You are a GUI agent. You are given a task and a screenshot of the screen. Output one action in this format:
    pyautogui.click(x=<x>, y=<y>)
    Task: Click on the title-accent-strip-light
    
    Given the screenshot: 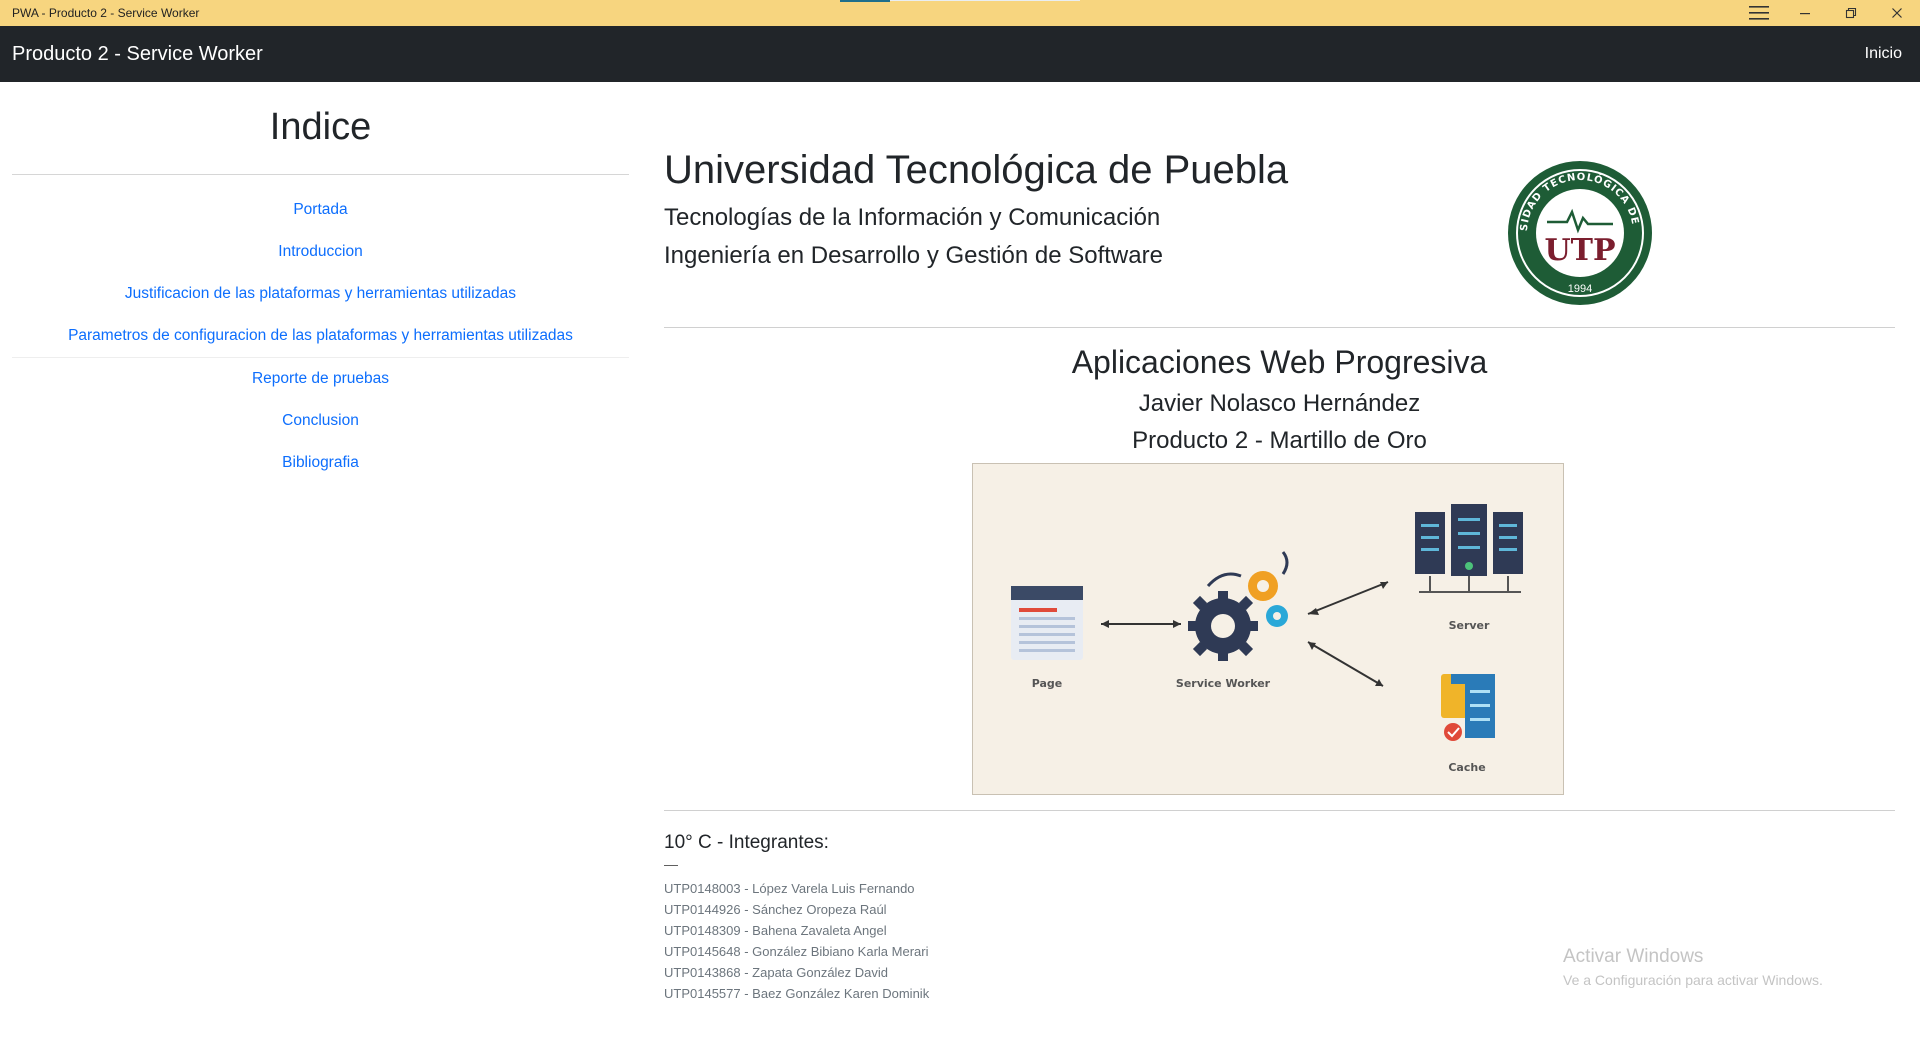 What is the action you would take?
    pyautogui.click(x=985, y=0)
    